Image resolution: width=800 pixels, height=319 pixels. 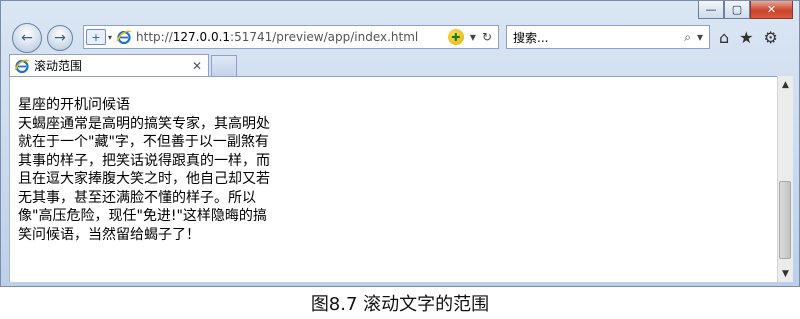 I want to click on search-box: 搜索... ⌕ ▾, so click(x=608, y=37).